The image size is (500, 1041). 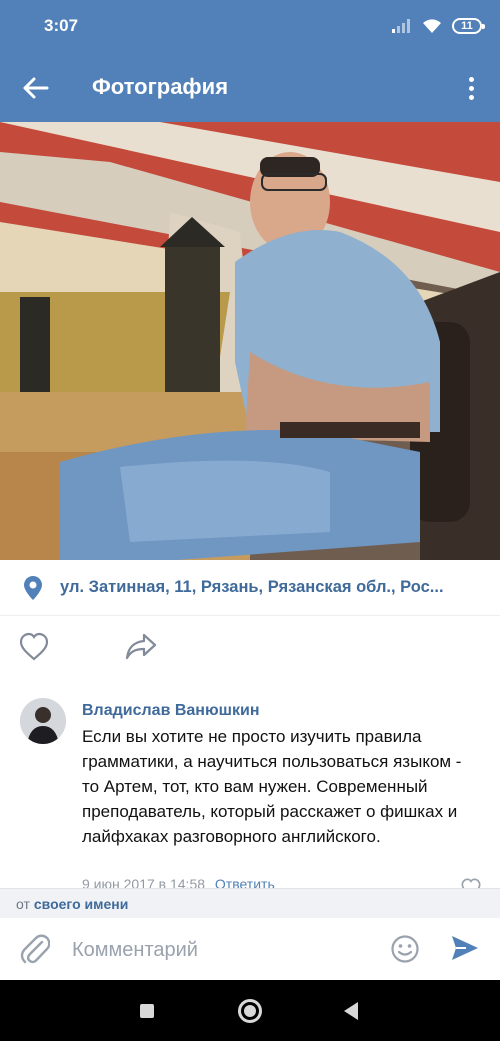 What do you see at coordinates (250, 61) in the screenshot?
I see `app-bar: 3:07 11 Фотография` at bounding box center [250, 61].